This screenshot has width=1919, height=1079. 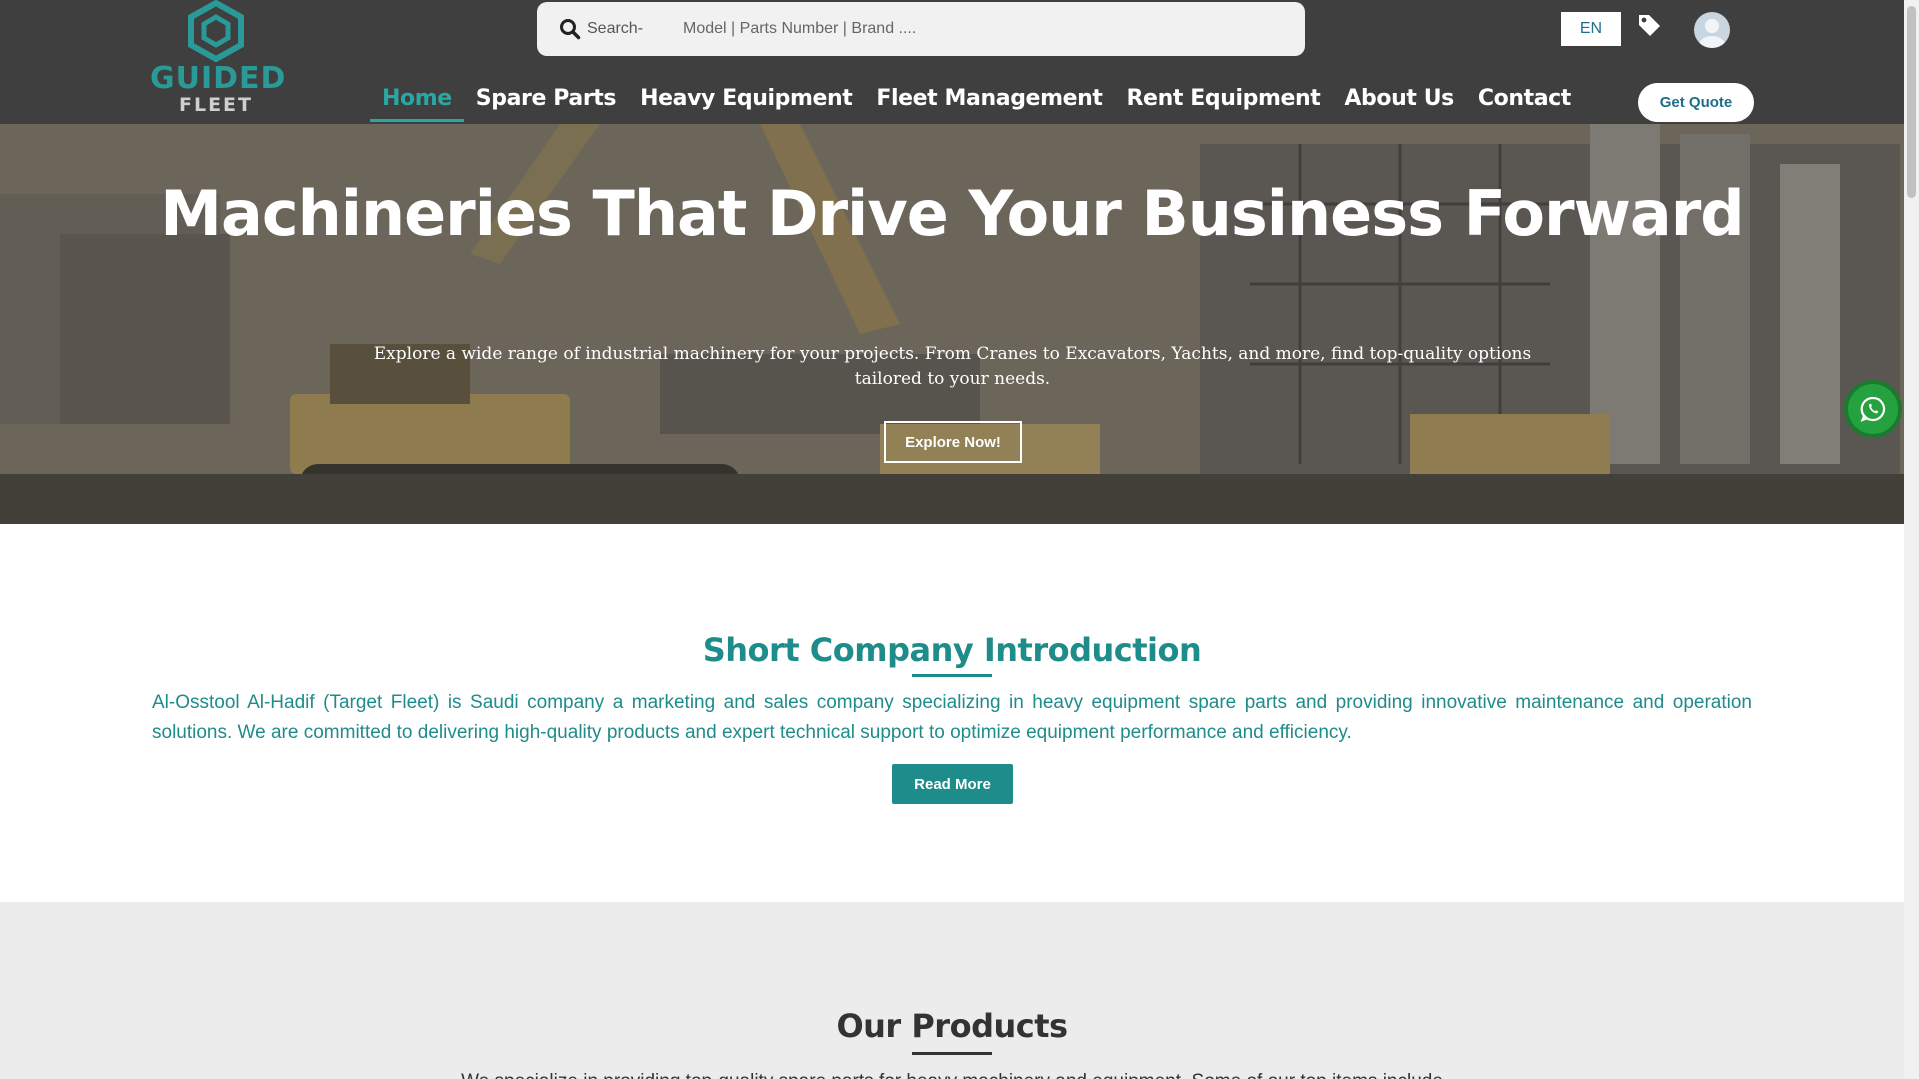 What do you see at coordinates (218, 78) in the screenshot?
I see `brand-name: GUIDED` at bounding box center [218, 78].